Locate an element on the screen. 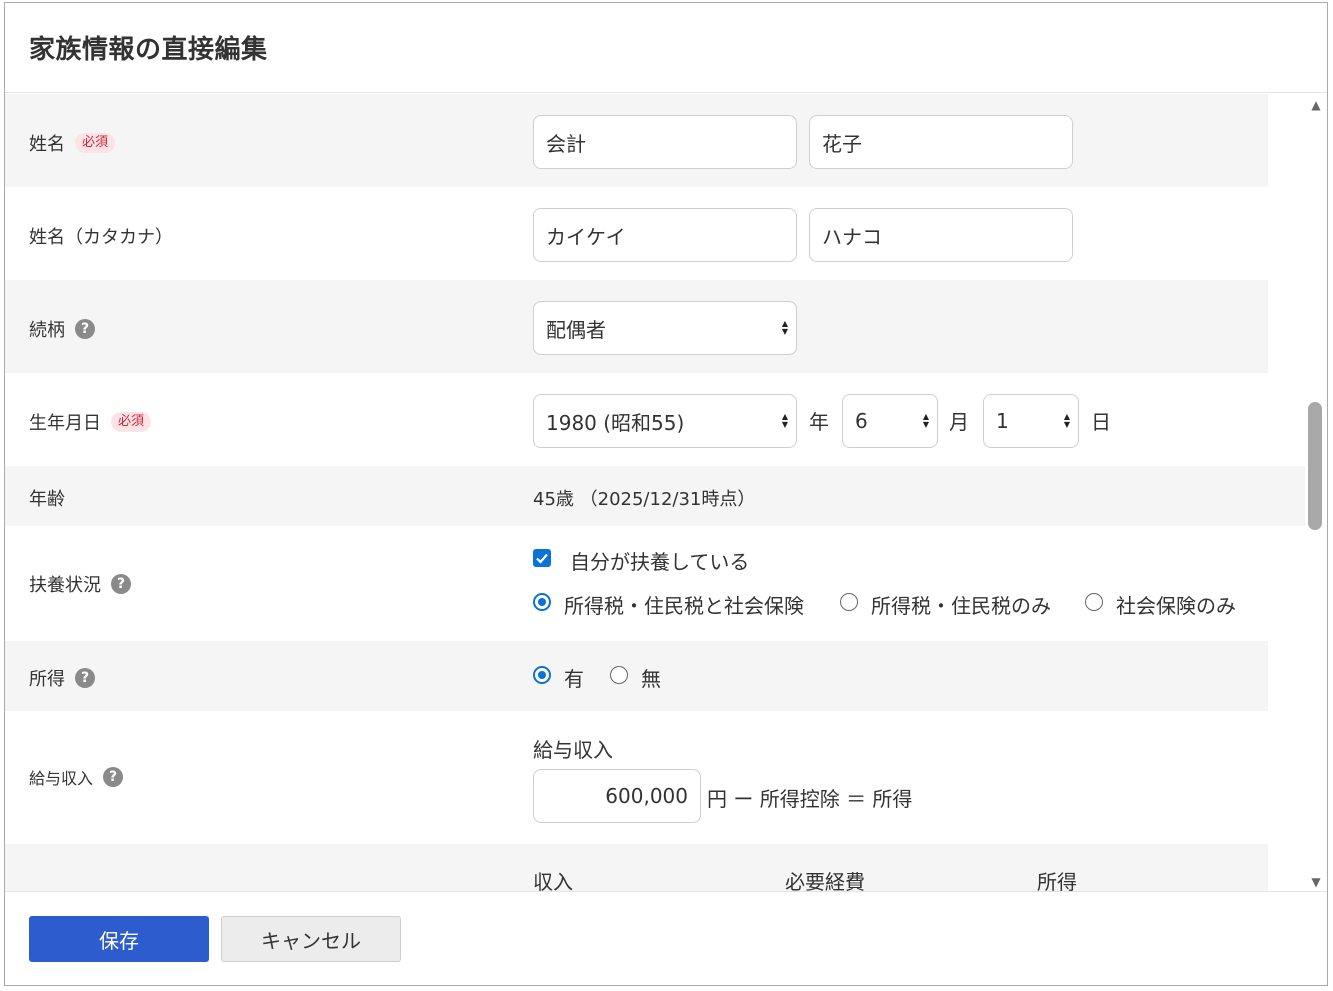  dependent-radio-all is located at coordinates (542, 602).